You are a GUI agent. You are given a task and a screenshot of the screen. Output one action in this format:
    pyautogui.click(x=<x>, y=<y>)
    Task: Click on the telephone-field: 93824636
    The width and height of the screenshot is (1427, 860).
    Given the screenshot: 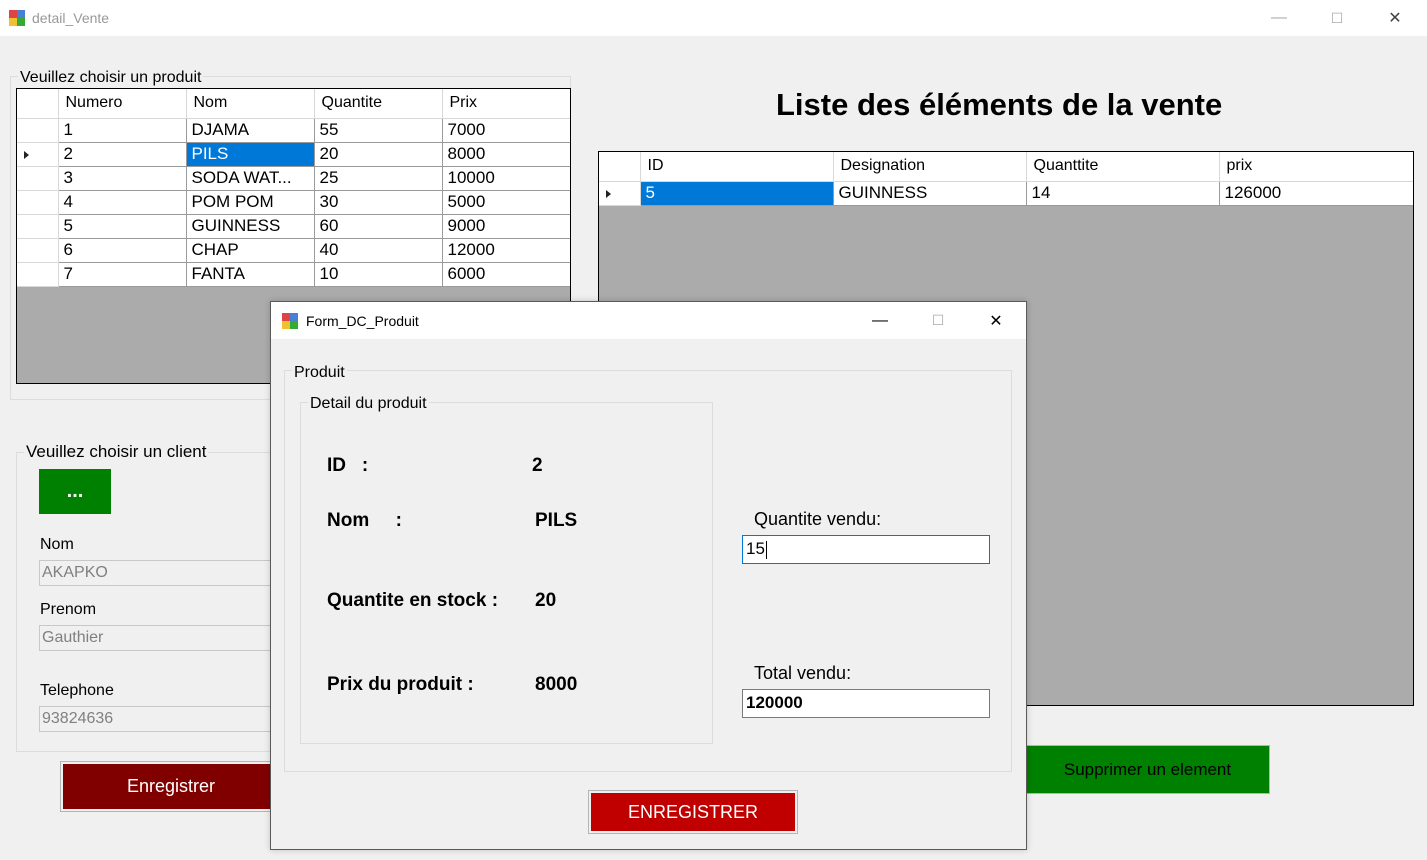 What is the action you would take?
    pyautogui.click(x=159, y=719)
    